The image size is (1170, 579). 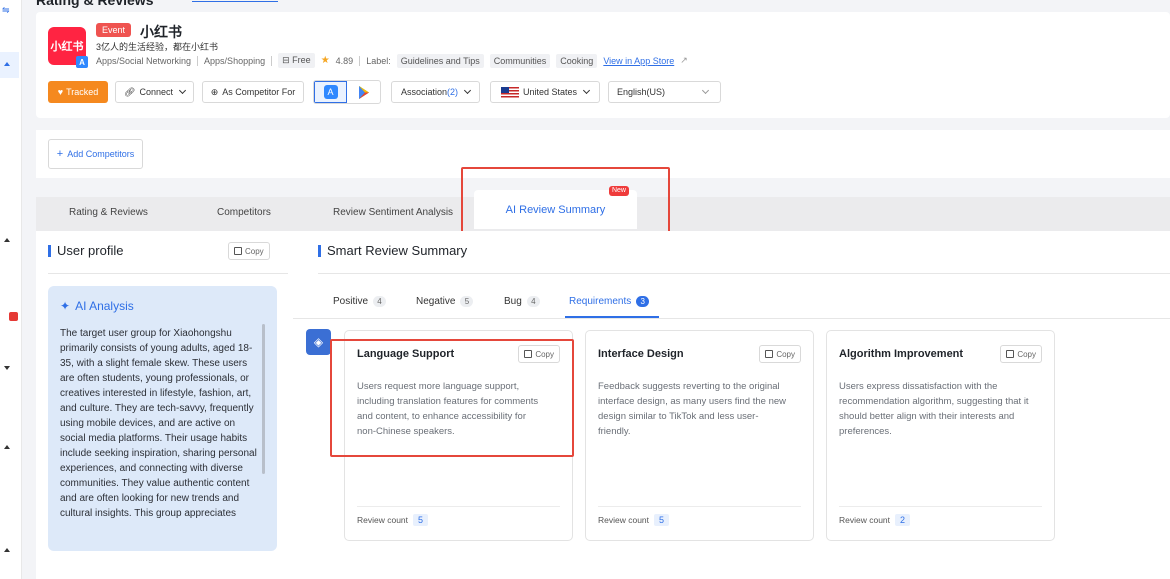 I want to click on tracked-button: ♥ Tracked, so click(x=78, y=92).